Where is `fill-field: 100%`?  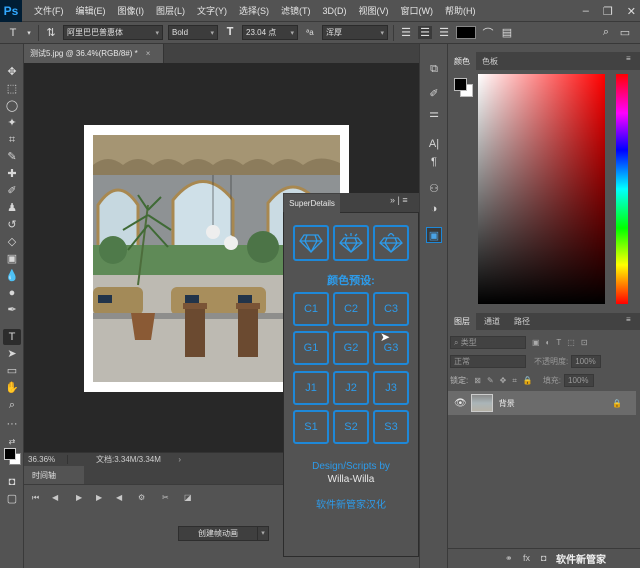 fill-field: 100% is located at coordinates (579, 380).